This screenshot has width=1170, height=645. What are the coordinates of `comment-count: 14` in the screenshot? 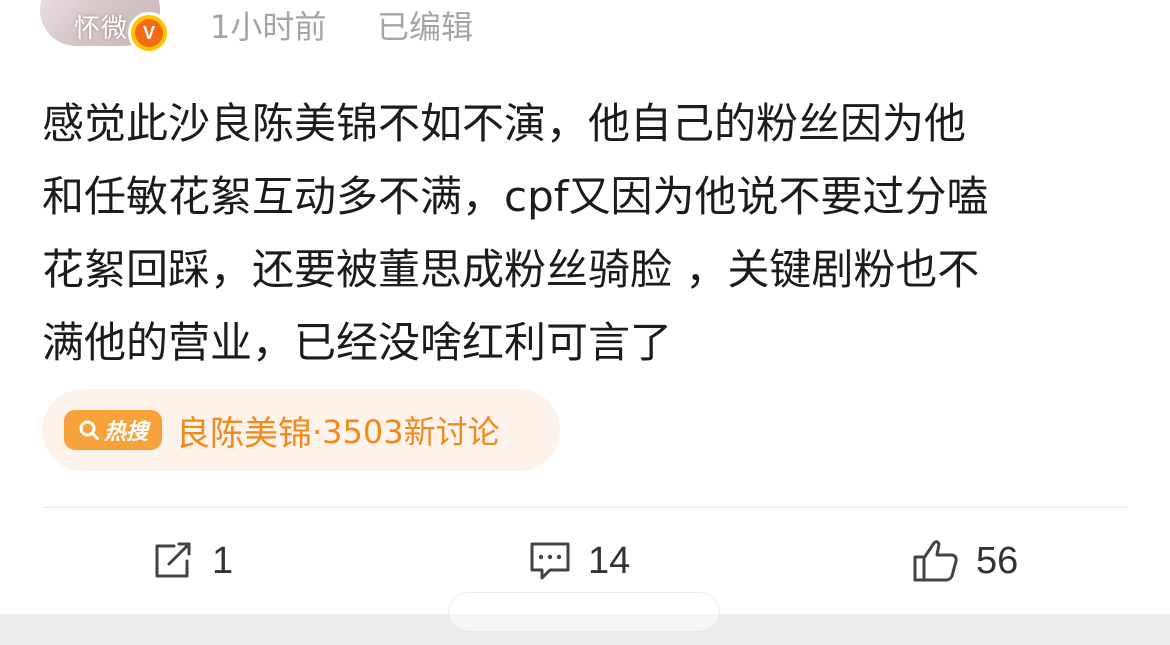 It's located at (609, 560).